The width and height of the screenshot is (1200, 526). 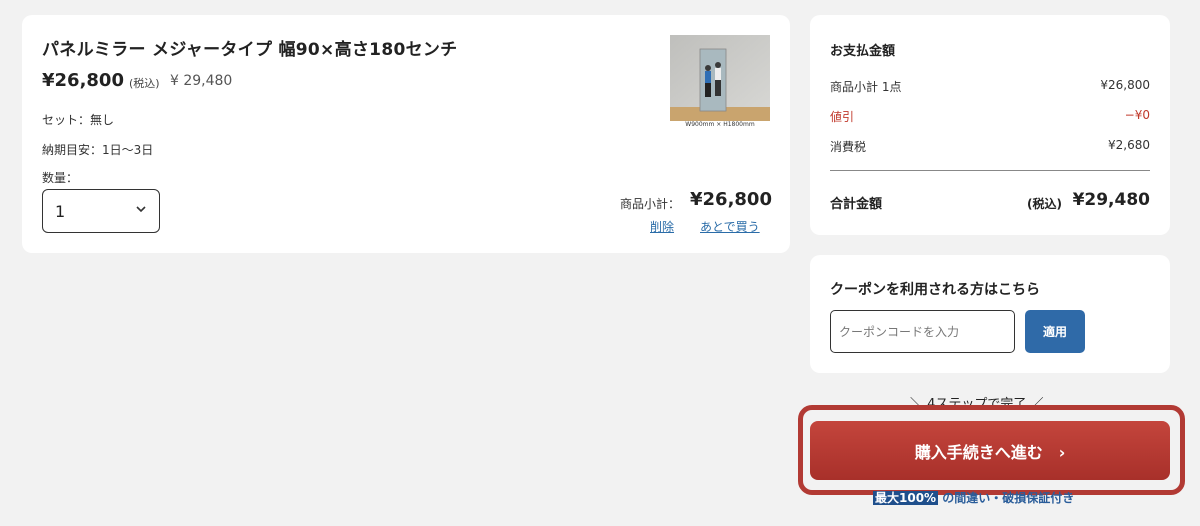 I want to click on product-delivery-estimate: 納期目安：1日〜3日, so click(x=98, y=150).